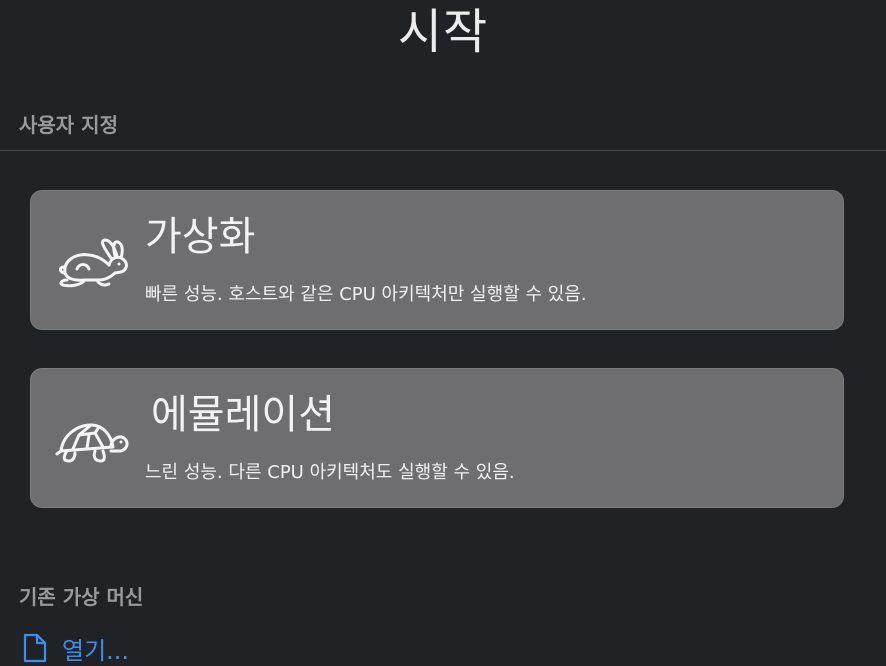  Describe the element at coordinates (366, 294) in the screenshot. I see `virtualize-description: 빠른 성능. 호스트와 같은 CPU 아키텍처만 실행할 수 있음.` at that location.